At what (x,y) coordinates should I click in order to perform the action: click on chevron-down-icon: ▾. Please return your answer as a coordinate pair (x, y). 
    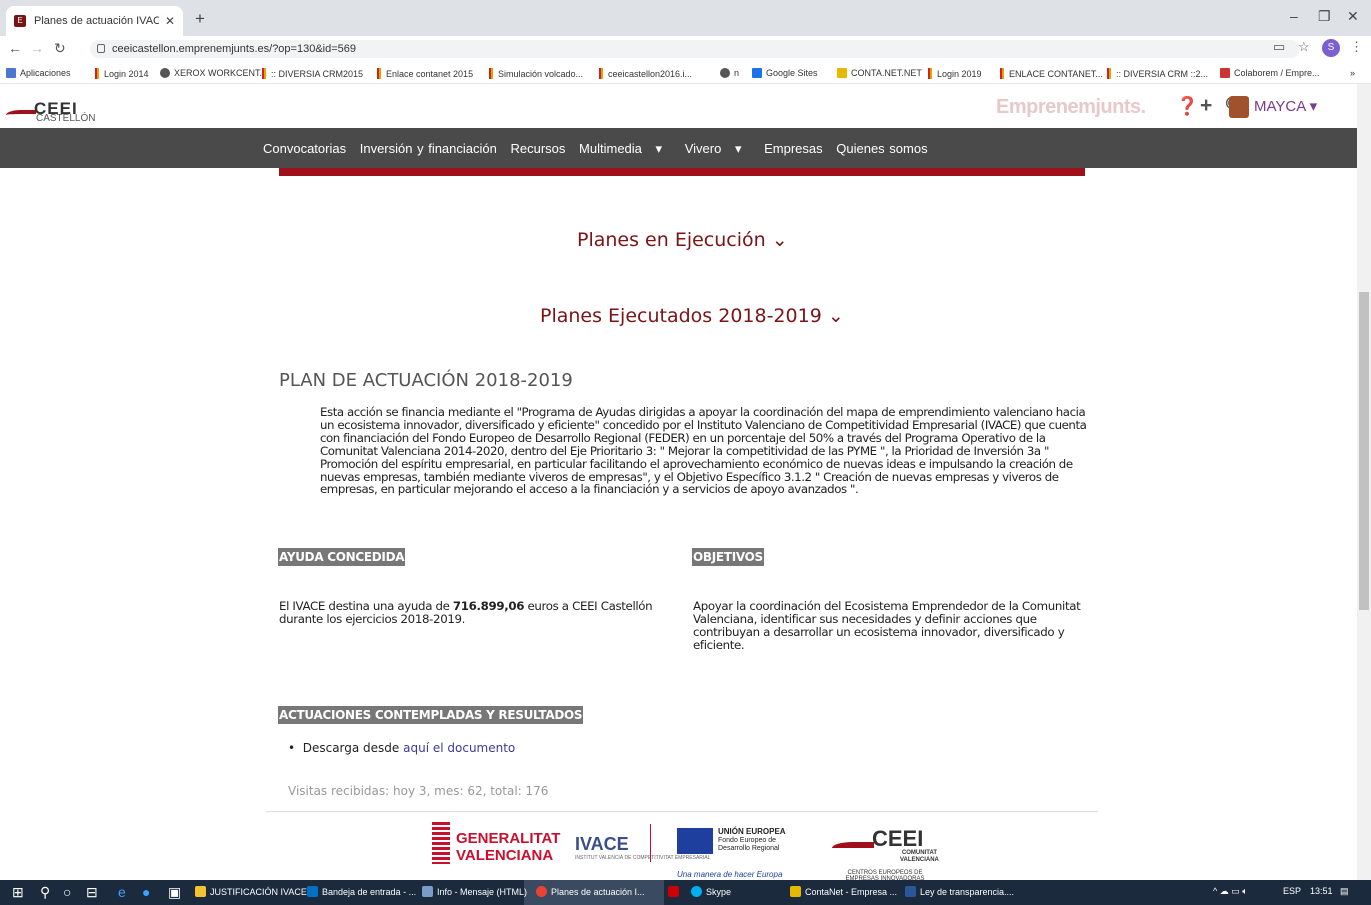
    Looking at the image, I should click on (1313, 106).